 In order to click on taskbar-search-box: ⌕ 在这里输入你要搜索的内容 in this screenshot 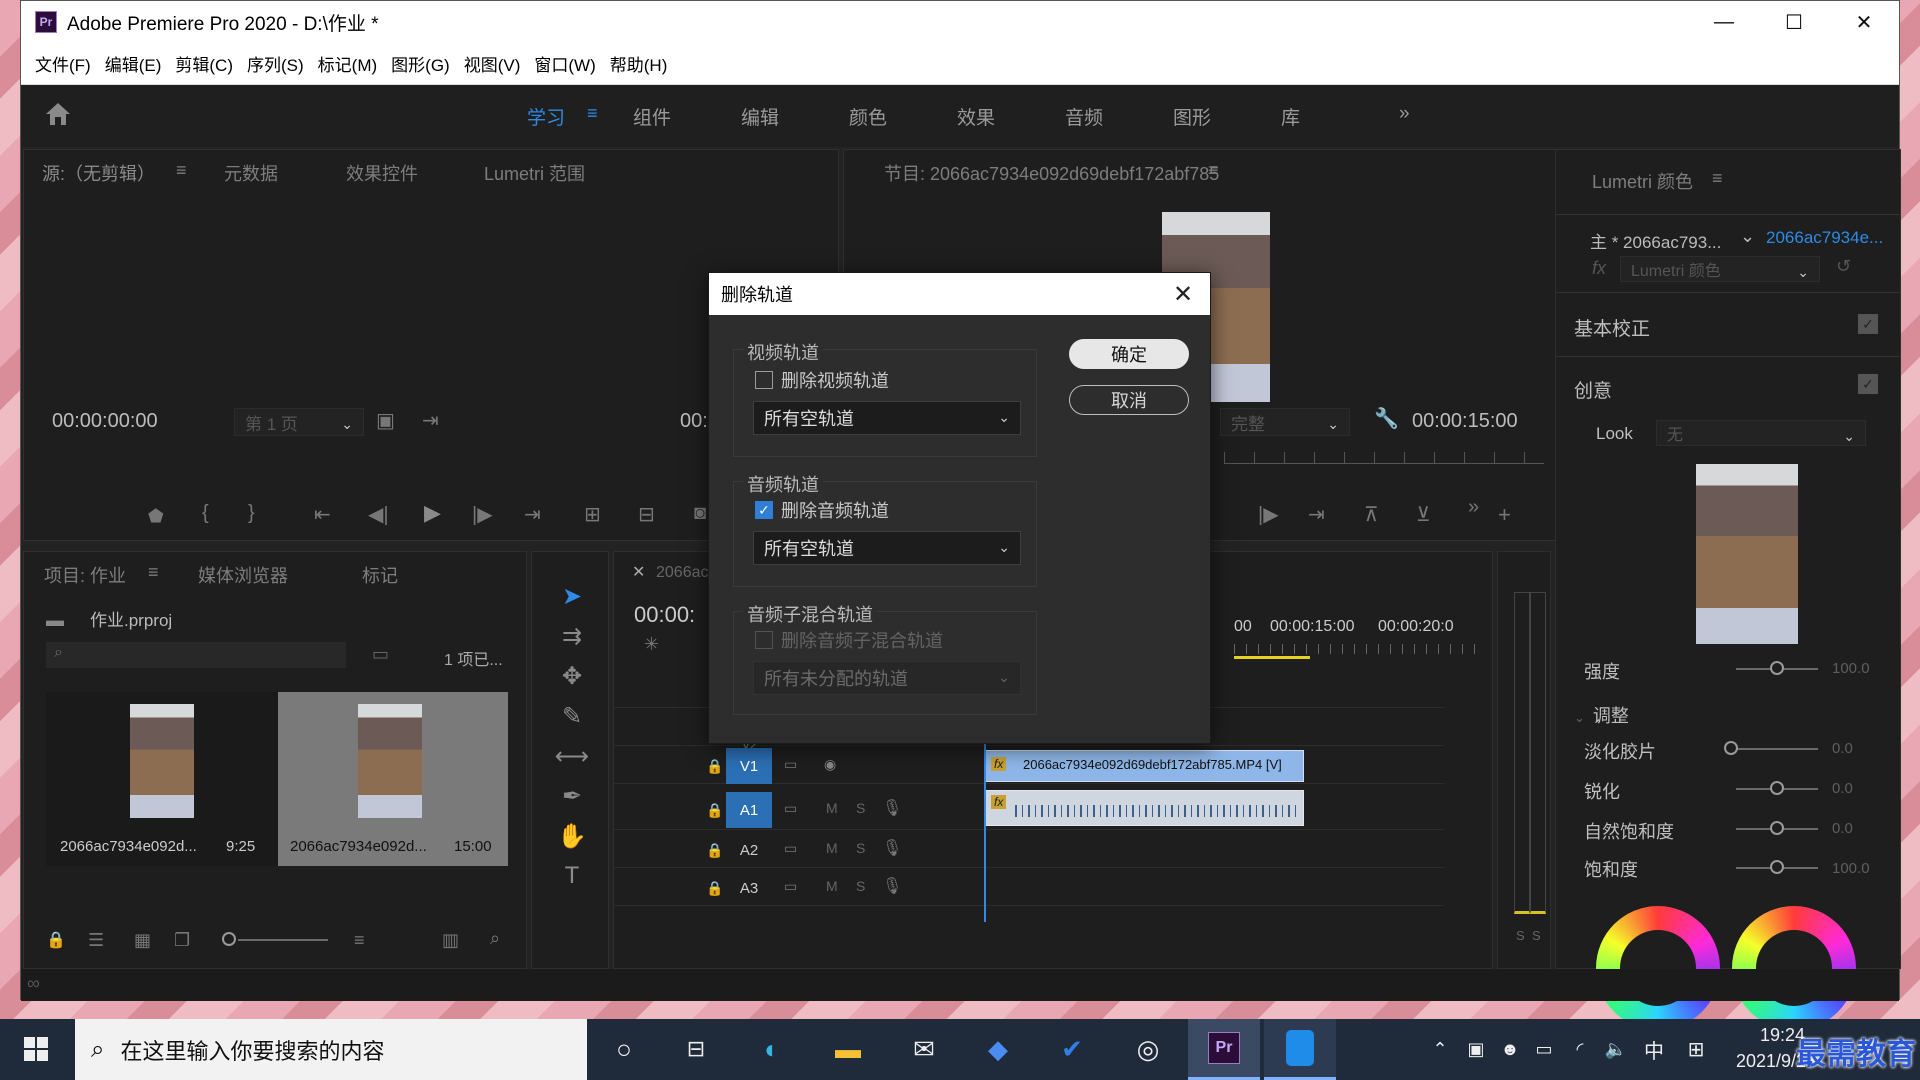, I will do `click(331, 1049)`.